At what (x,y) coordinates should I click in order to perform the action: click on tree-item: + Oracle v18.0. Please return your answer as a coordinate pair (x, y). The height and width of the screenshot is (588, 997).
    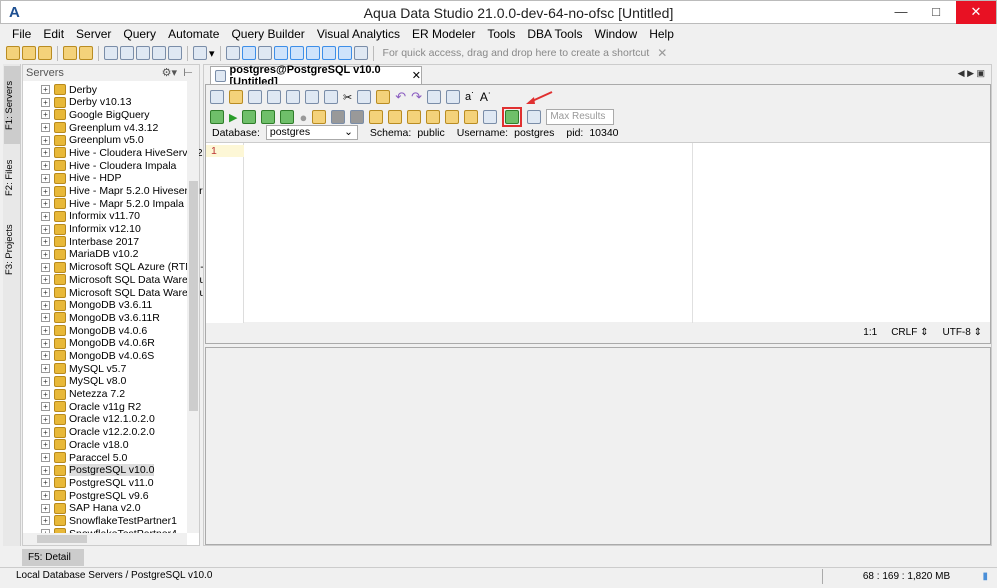
    Looking at the image, I should click on (85, 444).